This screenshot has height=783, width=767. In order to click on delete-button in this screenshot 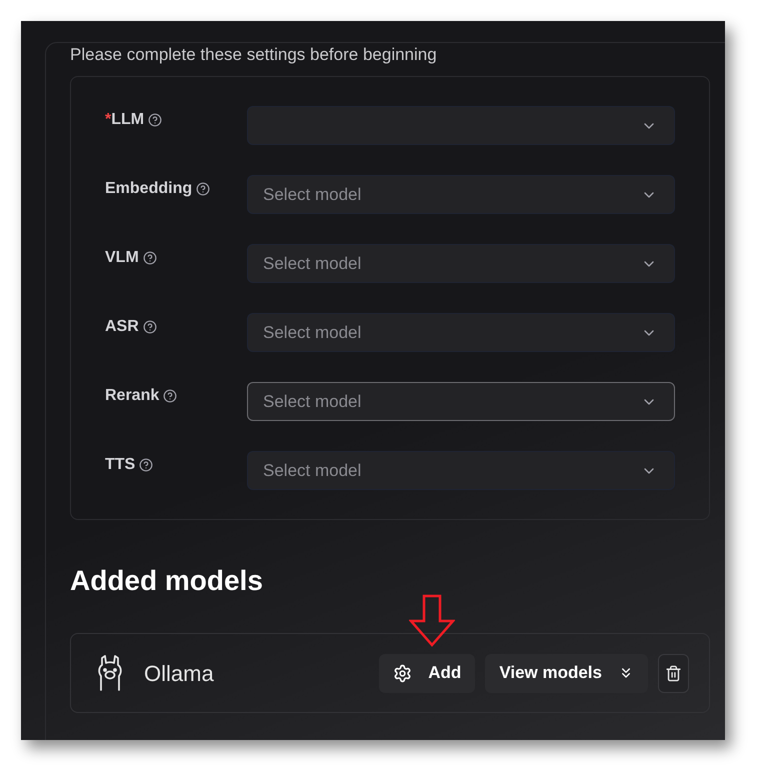, I will do `click(673, 673)`.